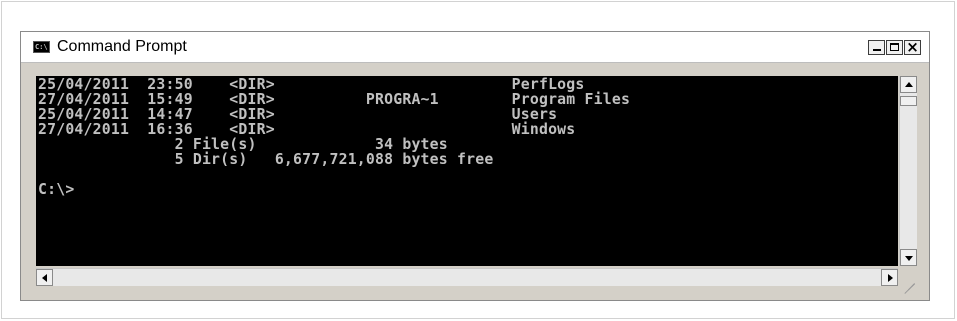 This screenshot has height=321, width=957. I want to click on arrow-left-icon, so click(44, 277).